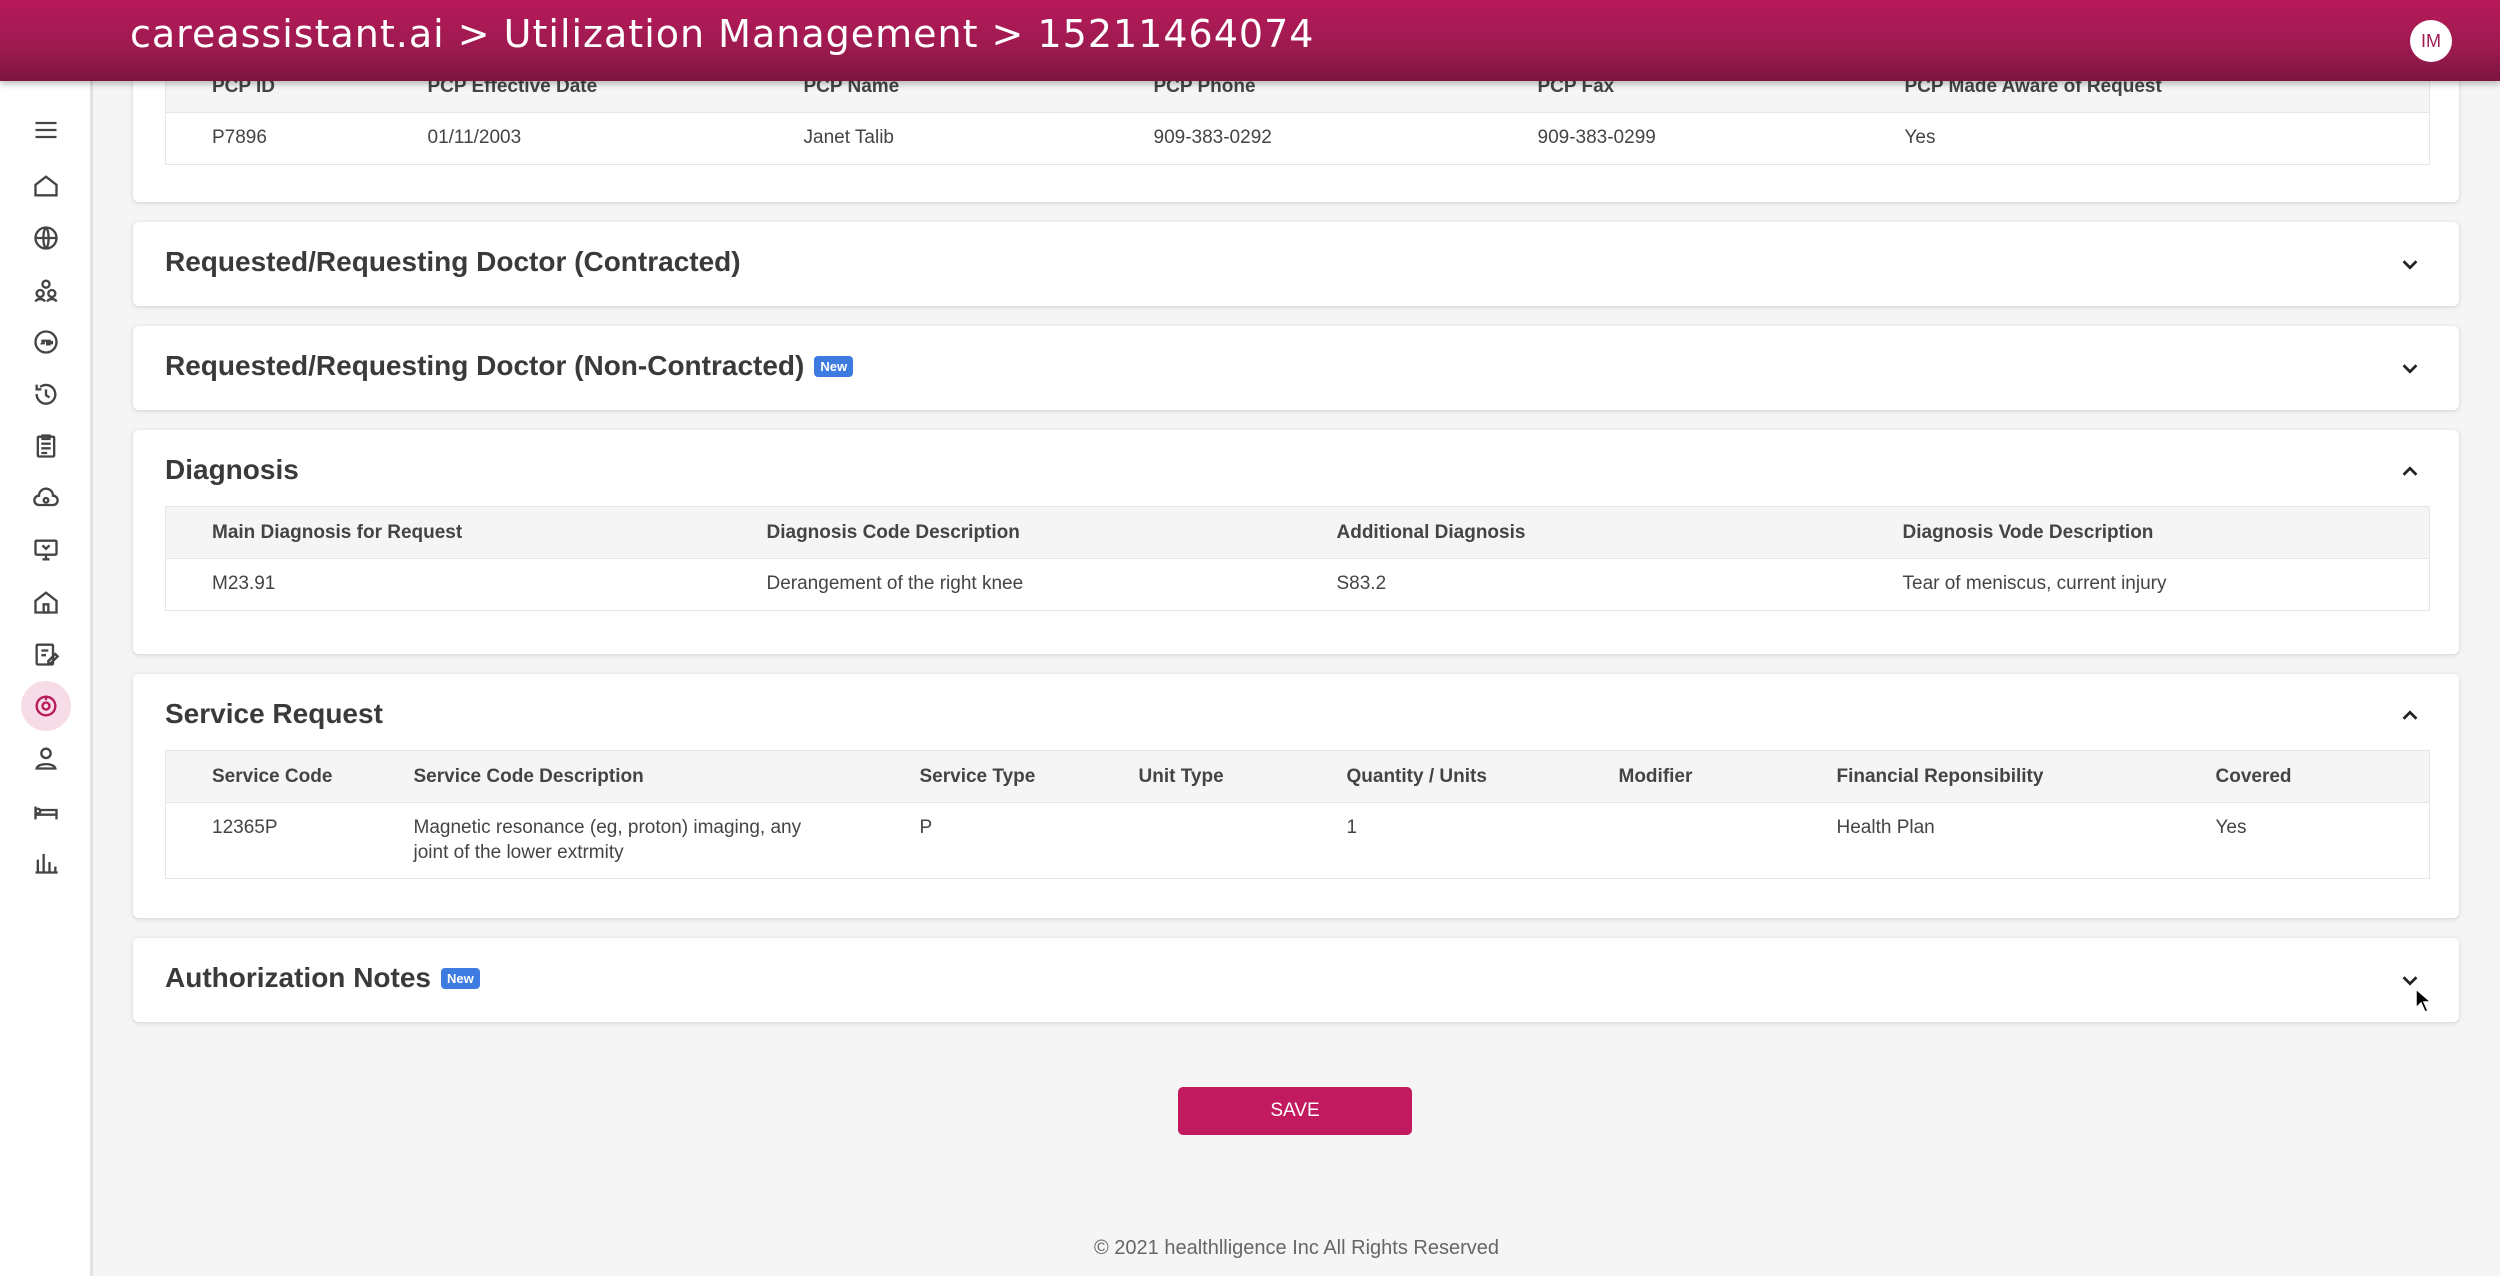 The image size is (2500, 1276). I want to click on pcp-name: Janet Talib, so click(932, 138).